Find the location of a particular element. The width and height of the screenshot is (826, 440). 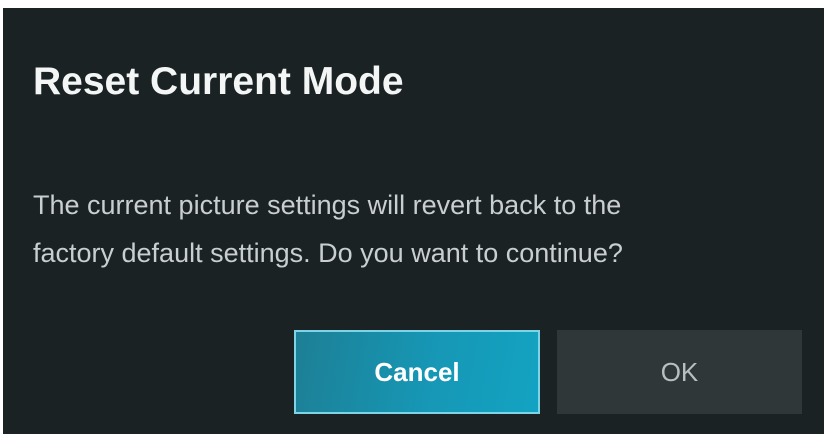

cancel-button-label: Cancel is located at coordinates (417, 371).